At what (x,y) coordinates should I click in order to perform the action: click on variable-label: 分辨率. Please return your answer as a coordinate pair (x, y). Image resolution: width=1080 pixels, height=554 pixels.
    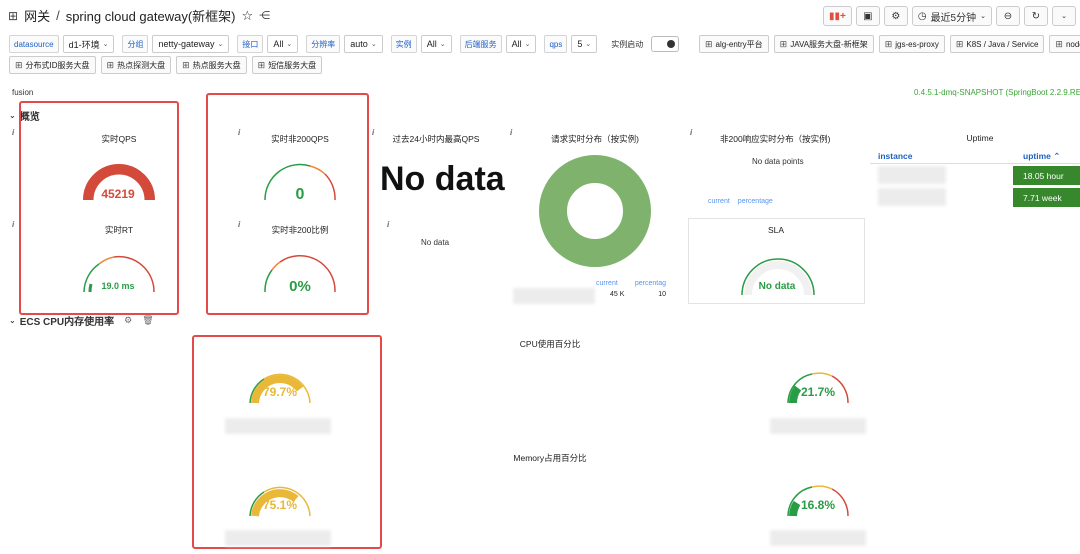
    Looking at the image, I should click on (323, 44).